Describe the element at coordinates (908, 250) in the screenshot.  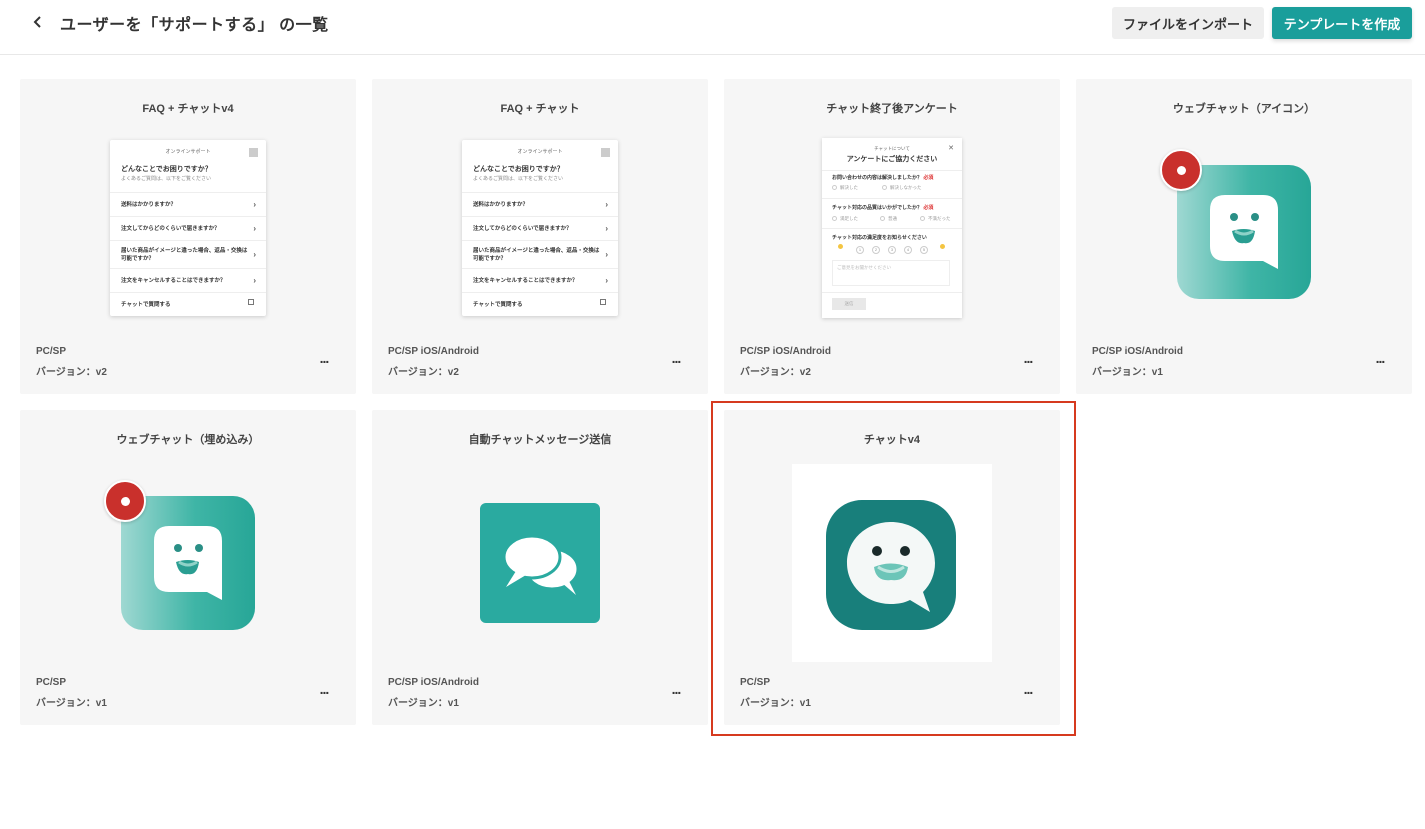
I see `scale-option: 4` at that location.